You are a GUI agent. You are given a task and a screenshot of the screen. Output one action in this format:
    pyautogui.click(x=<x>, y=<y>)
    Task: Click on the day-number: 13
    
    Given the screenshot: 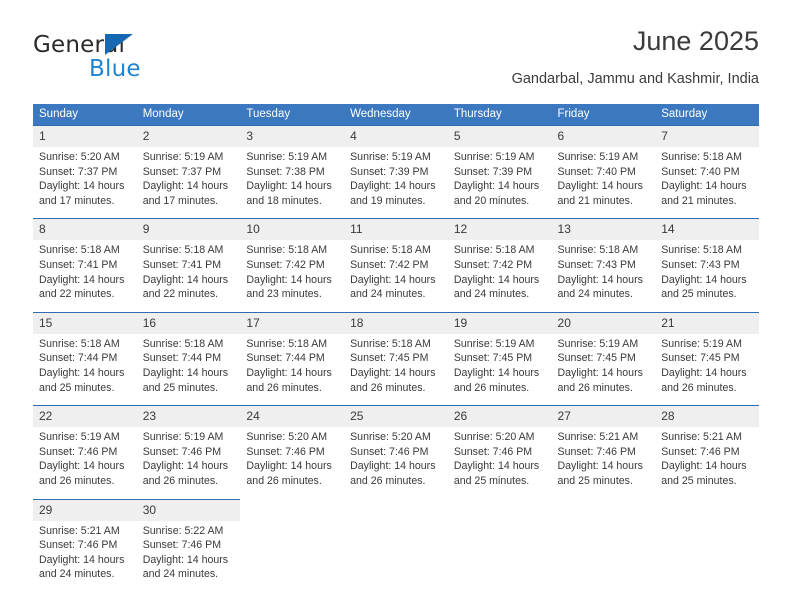 What is the action you would take?
    pyautogui.click(x=603, y=229)
    